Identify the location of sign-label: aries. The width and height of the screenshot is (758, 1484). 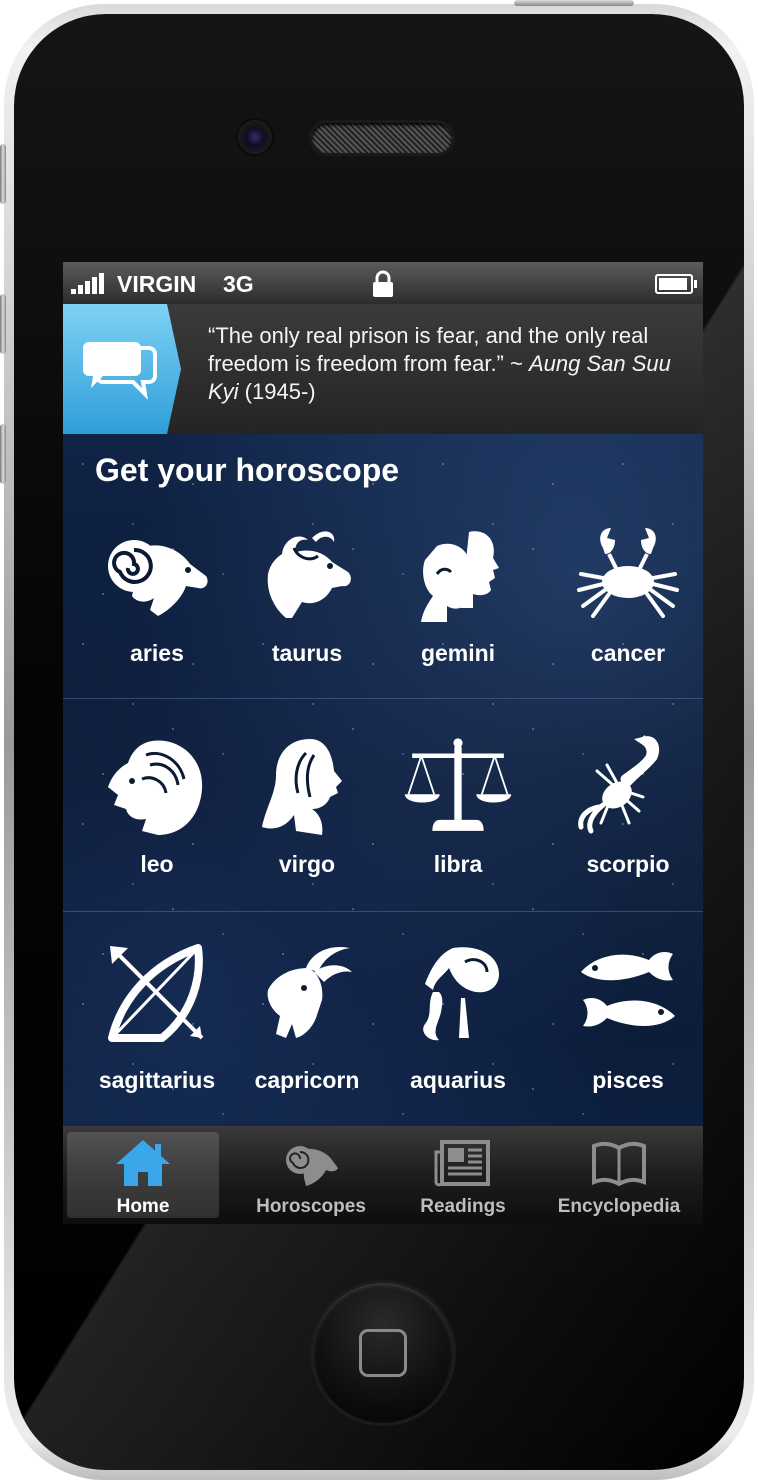
(157, 653).